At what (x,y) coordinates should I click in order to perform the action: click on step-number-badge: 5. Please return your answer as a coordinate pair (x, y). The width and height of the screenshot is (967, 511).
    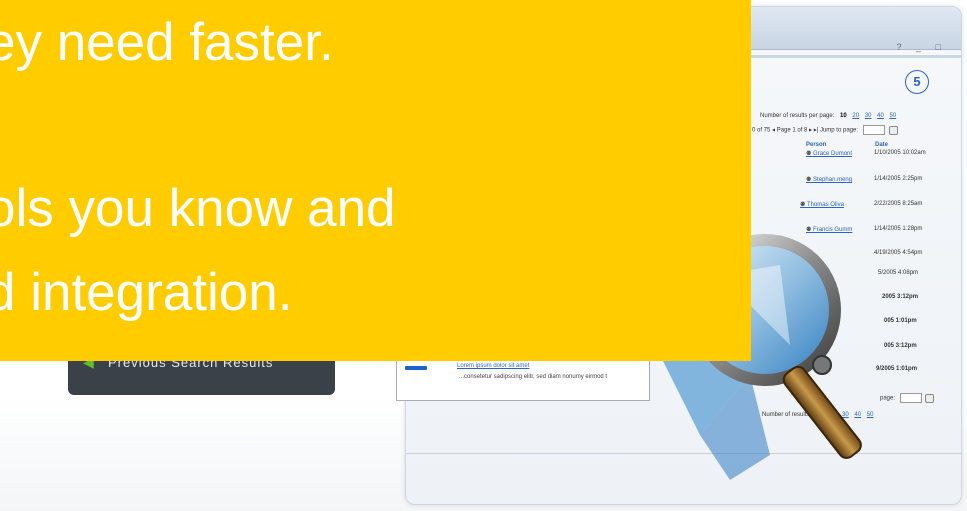
    Looking at the image, I should click on (917, 82).